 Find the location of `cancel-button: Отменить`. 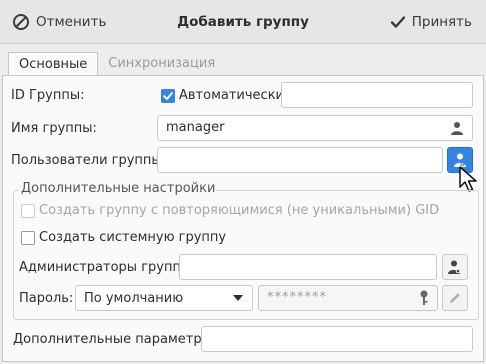

cancel-button: Отменить is located at coordinates (59, 22).